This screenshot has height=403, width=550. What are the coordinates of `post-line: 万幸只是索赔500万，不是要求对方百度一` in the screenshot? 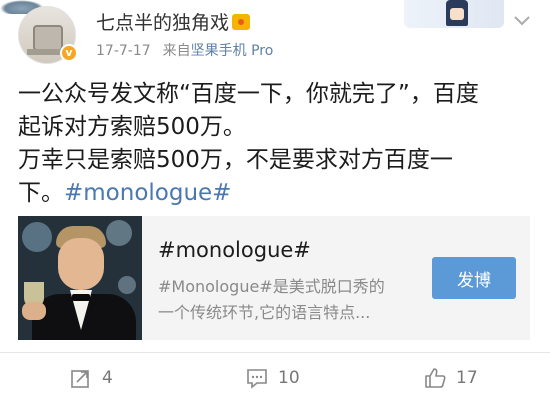 It's located at (235, 160).